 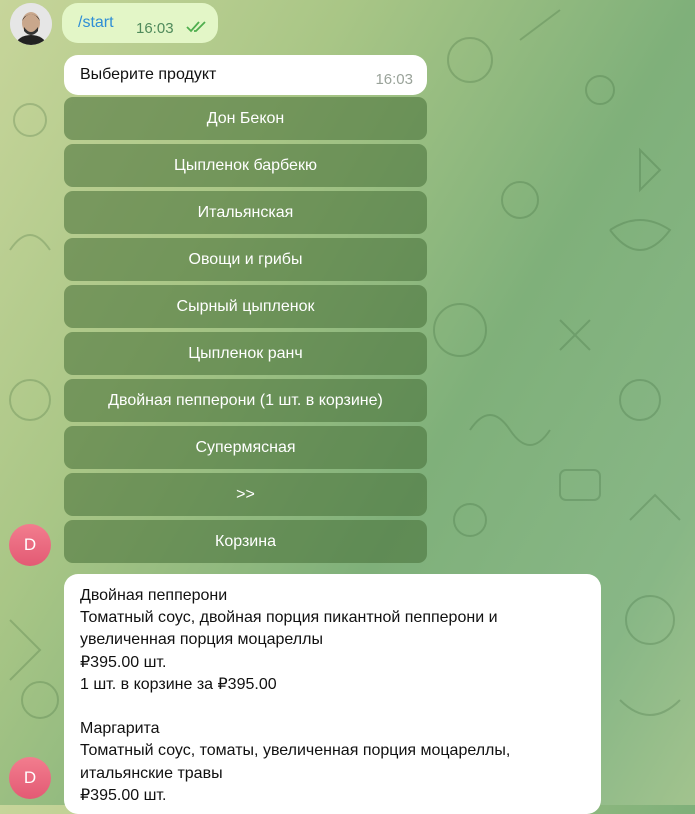 What do you see at coordinates (245, 118) in the screenshot?
I see `keyboard-button-don-bacon: Дон Бекон` at bounding box center [245, 118].